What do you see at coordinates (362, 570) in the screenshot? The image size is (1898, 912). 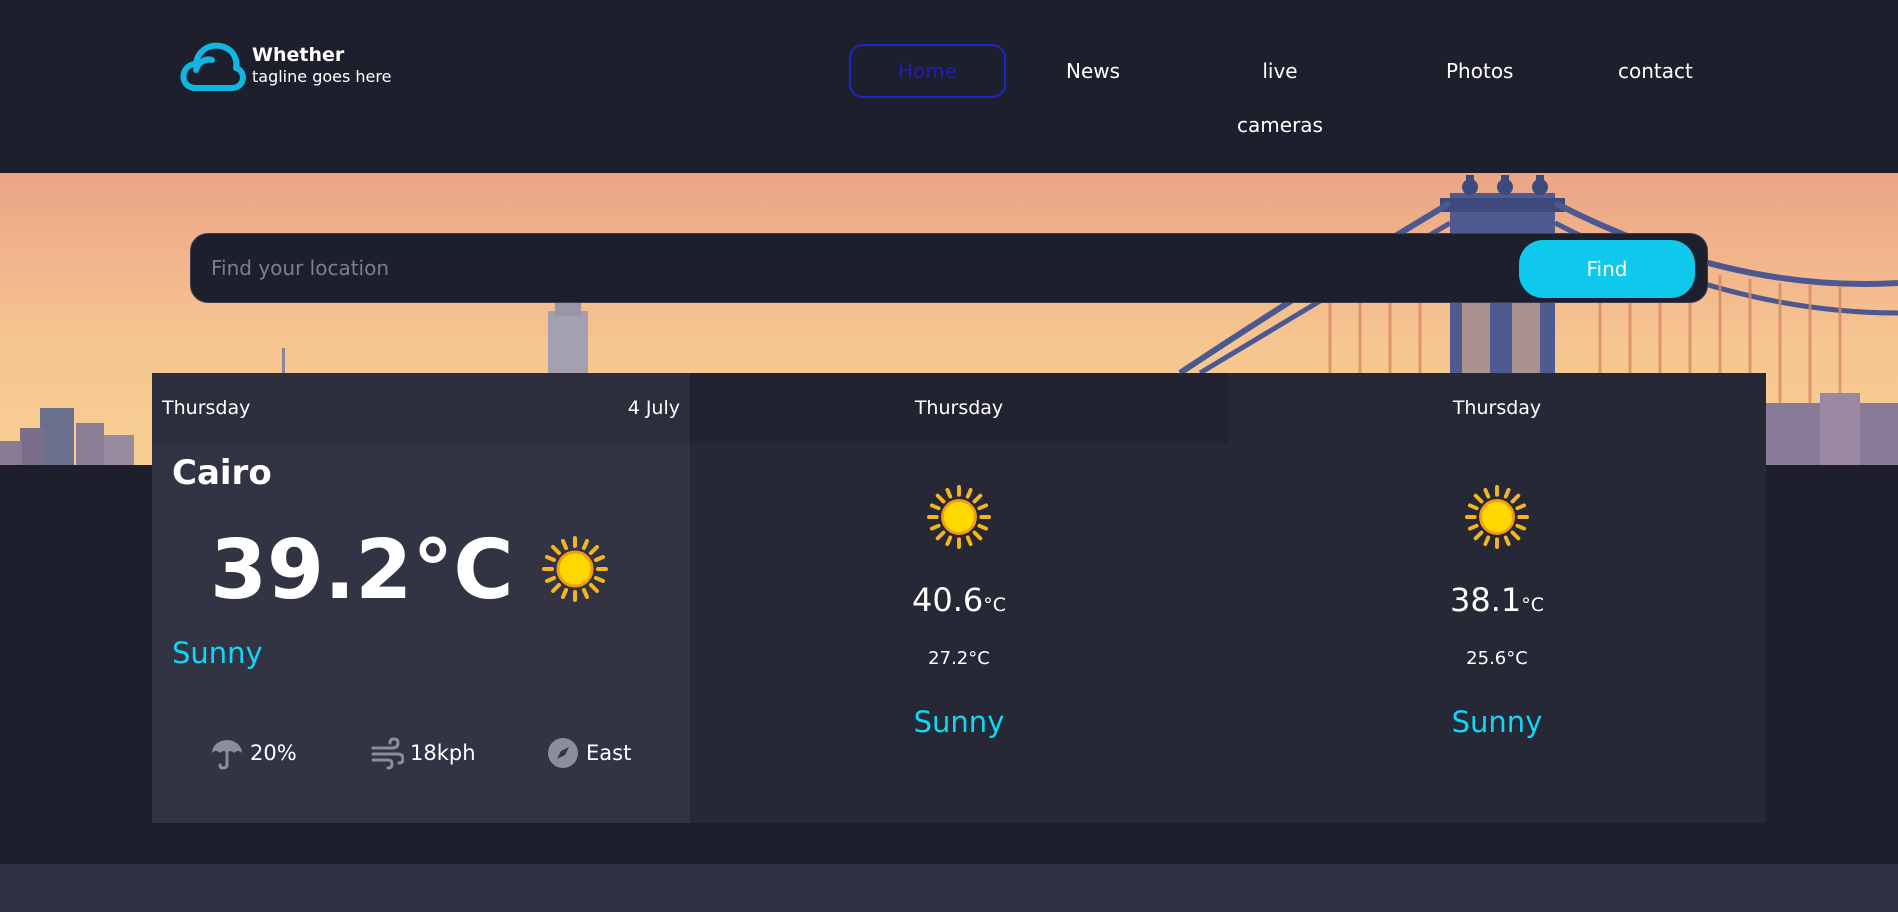 I see `current-temperature: 39.2°C` at bounding box center [362, 570].